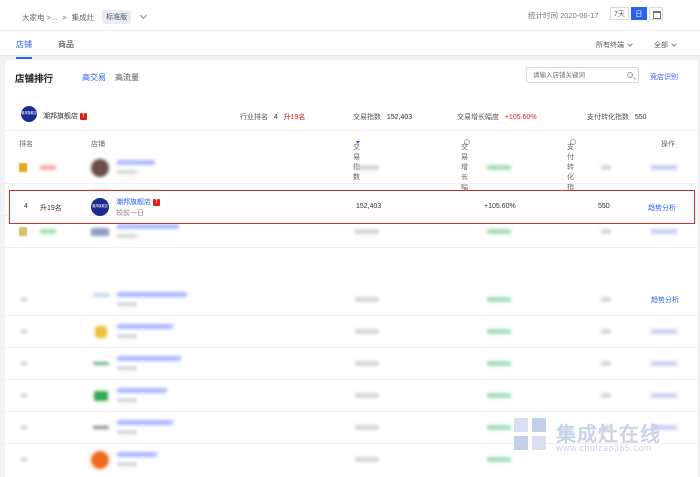 The image size is (700, 477). Describe the element at coordinates (367, 117) in the screenshot. I see `trade-label: 交易指数` at that location.